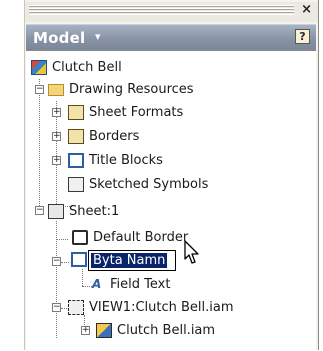 Image resolution: width=323 pixels, height=351 pixels. Describe the element at coordinates (97, 284) in the screenshot. I see `field-text-icon: A` at that location.